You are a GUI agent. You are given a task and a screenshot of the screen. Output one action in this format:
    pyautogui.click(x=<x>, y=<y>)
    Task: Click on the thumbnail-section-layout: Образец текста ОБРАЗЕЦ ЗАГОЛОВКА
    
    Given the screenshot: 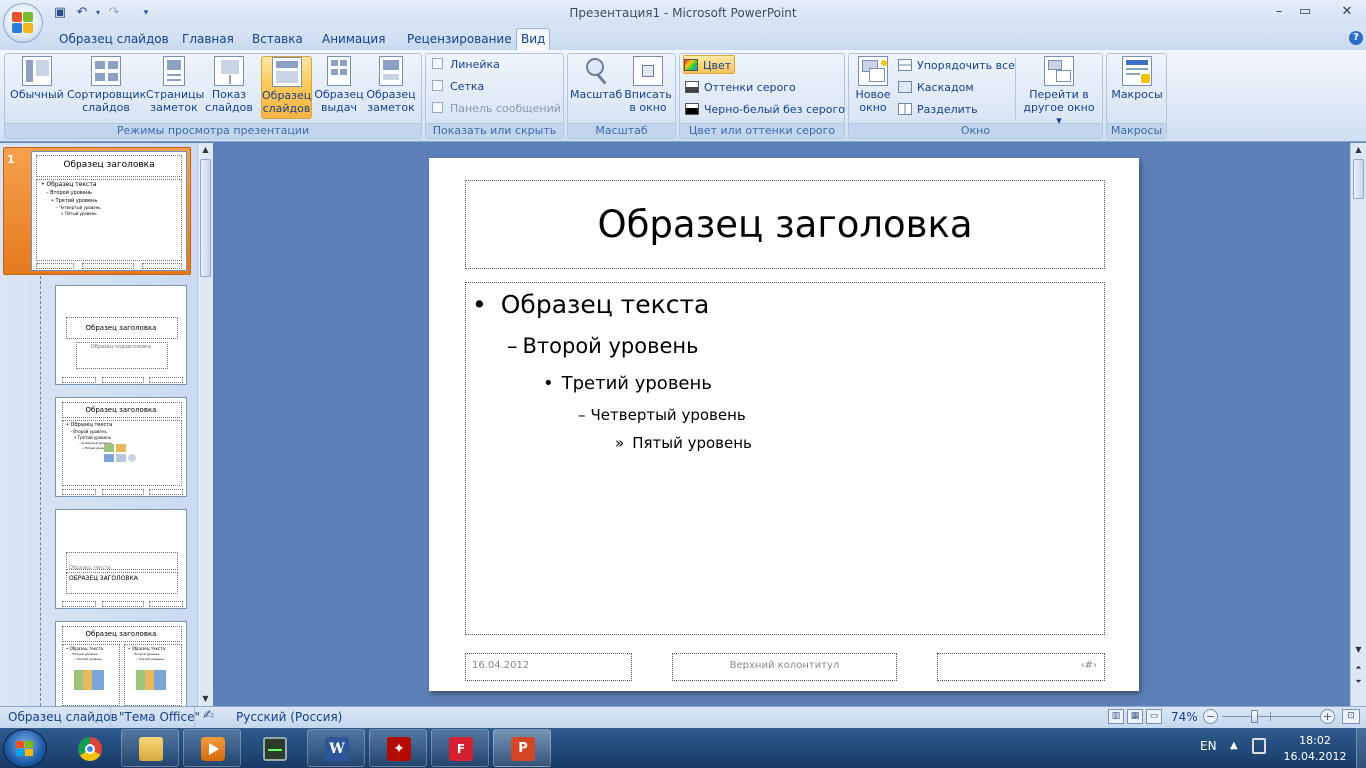 What is the action you would take?
    pyautogui.click(x=121, y=559)
    